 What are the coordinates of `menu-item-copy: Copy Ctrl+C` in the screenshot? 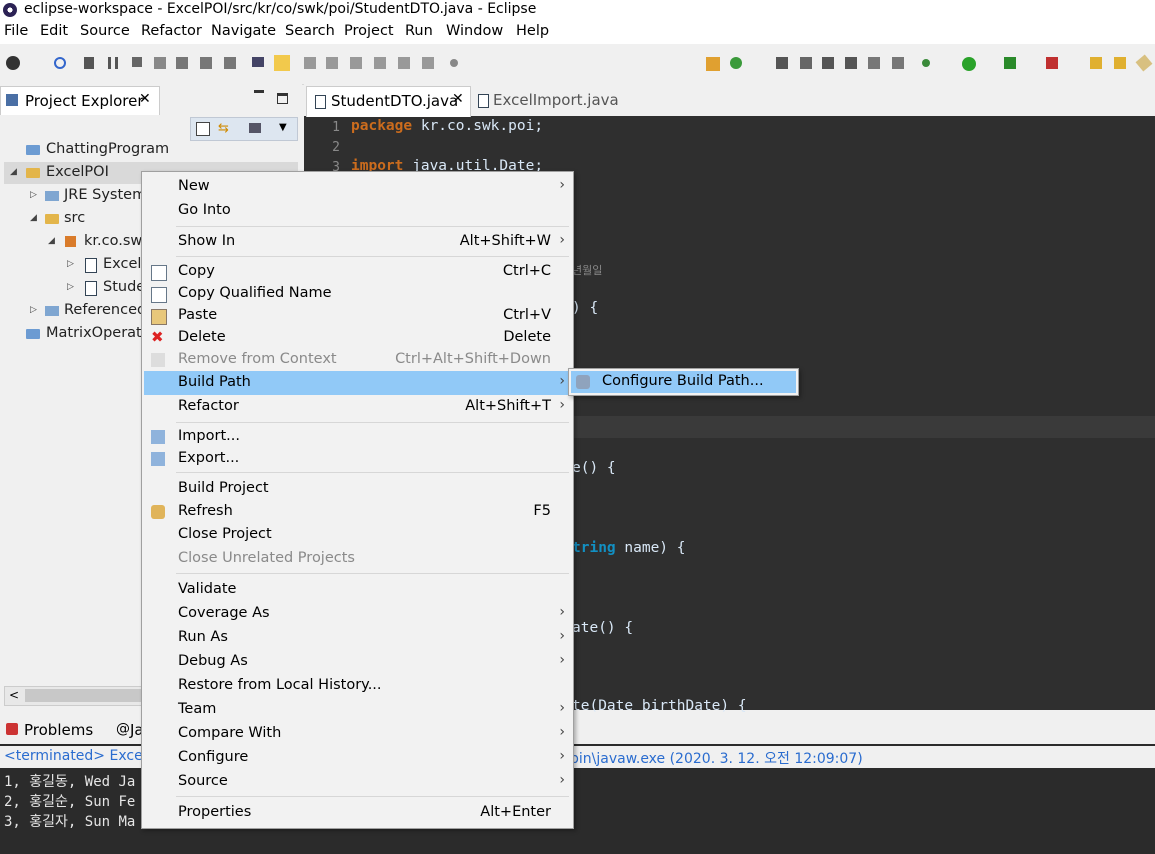 It's located at (357, 272).